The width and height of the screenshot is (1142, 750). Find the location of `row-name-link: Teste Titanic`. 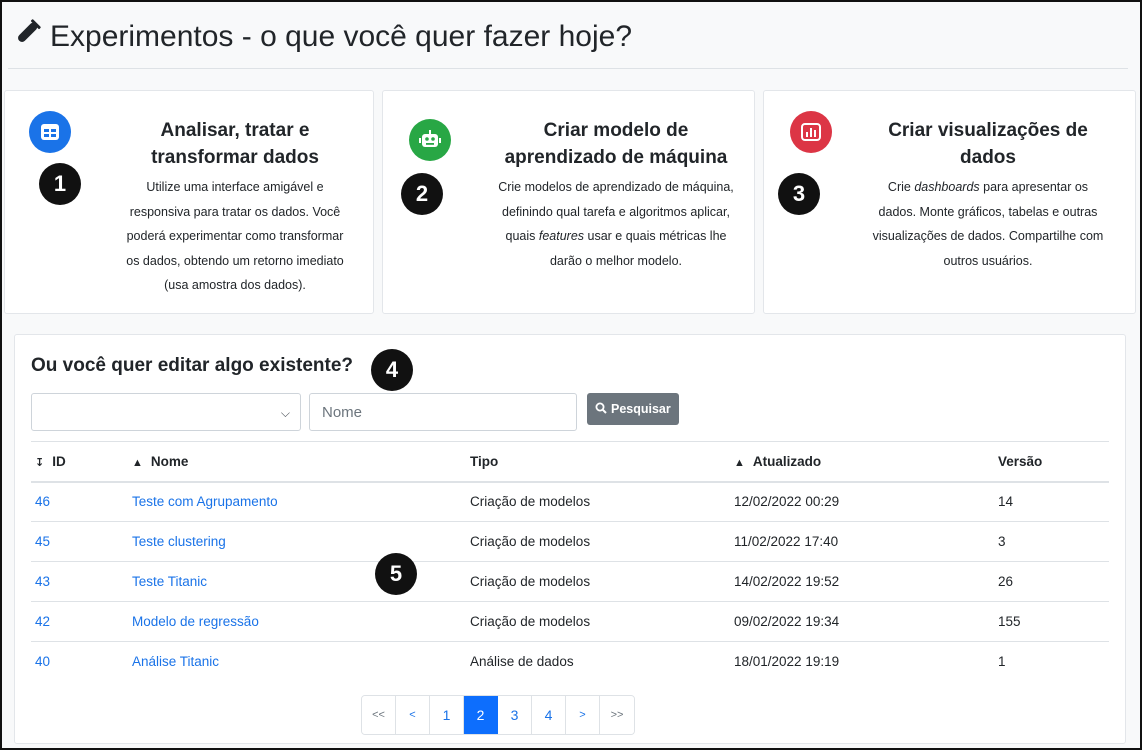

row-name-link: Teste Titanic is located at coordinates (169, 581).